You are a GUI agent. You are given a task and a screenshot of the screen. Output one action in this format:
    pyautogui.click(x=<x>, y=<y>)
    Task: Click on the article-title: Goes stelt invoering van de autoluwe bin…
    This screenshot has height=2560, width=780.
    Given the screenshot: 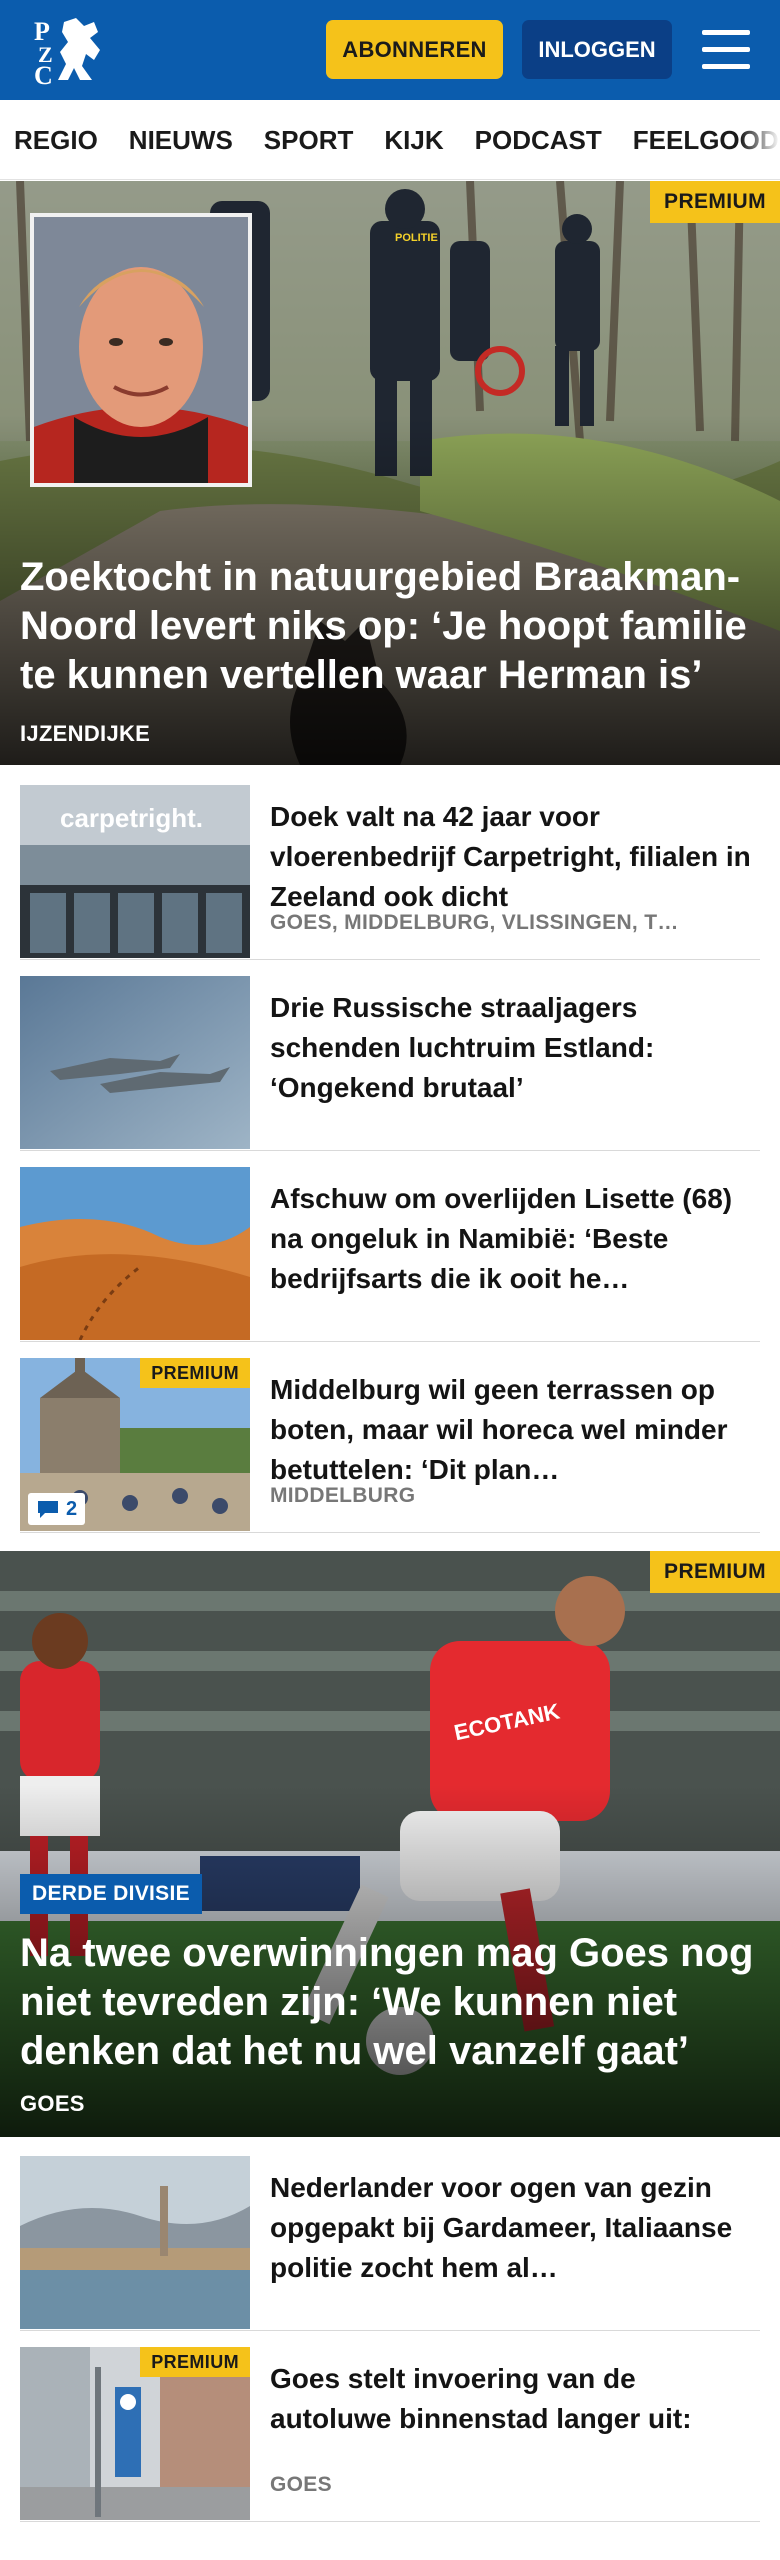 What is the action you would take?
    pyautogui.click(x=515, y=2400)
    